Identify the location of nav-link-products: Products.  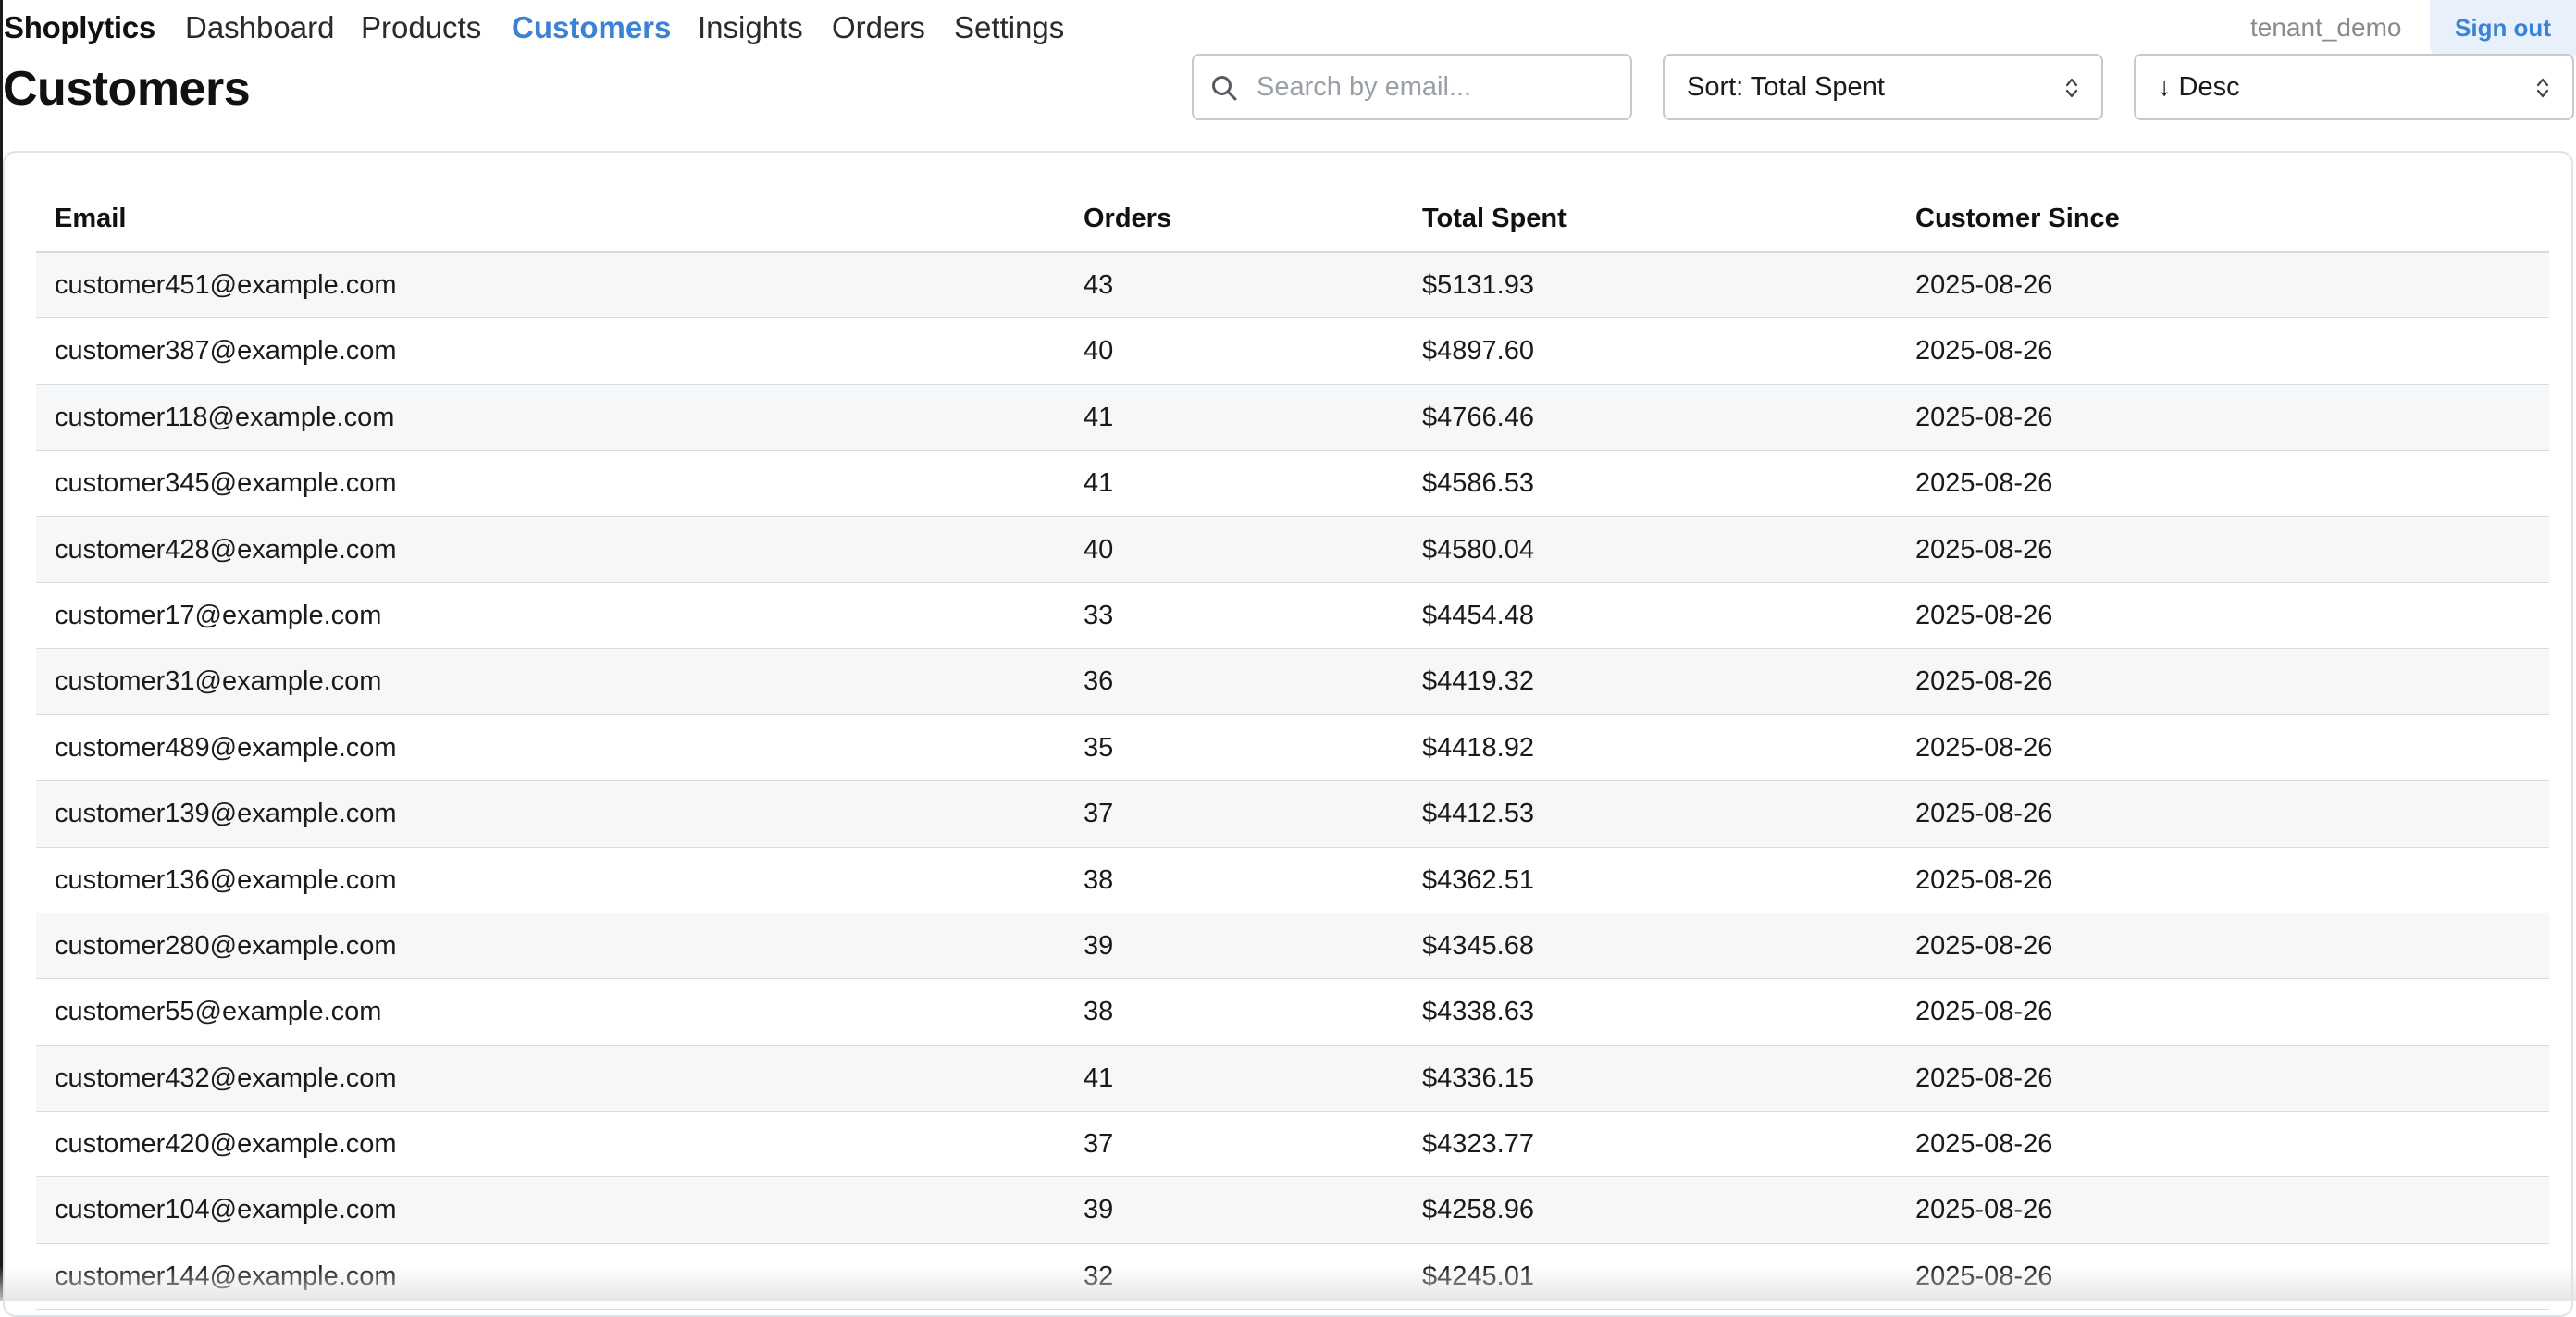
(421, 28).